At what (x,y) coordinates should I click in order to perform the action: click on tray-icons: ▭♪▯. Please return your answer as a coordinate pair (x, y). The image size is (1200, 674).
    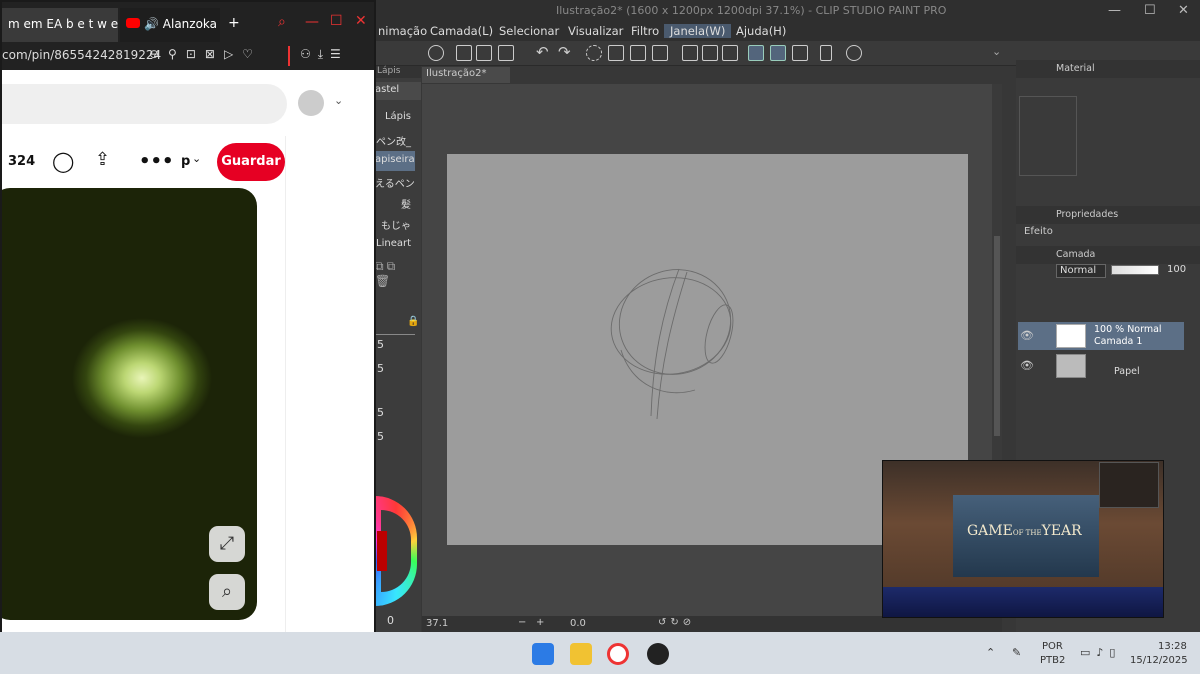
    Looking at the image, I should click on (1100, 652).